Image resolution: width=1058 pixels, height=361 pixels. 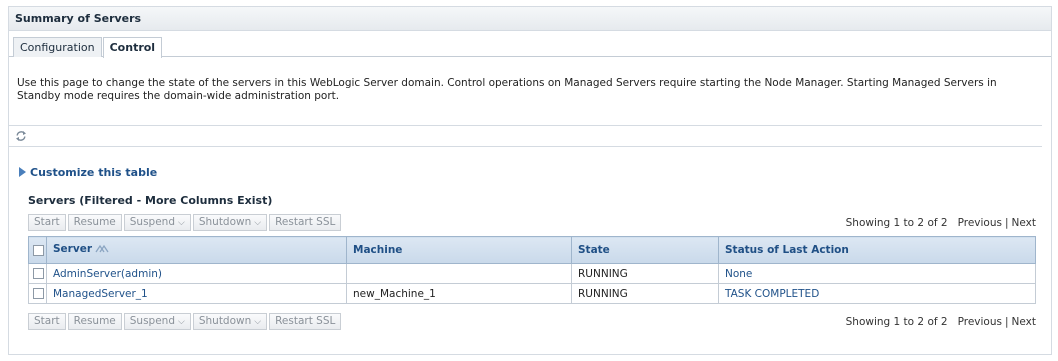 I want to click on select-all-checkbox, so click(x=38, y=250).